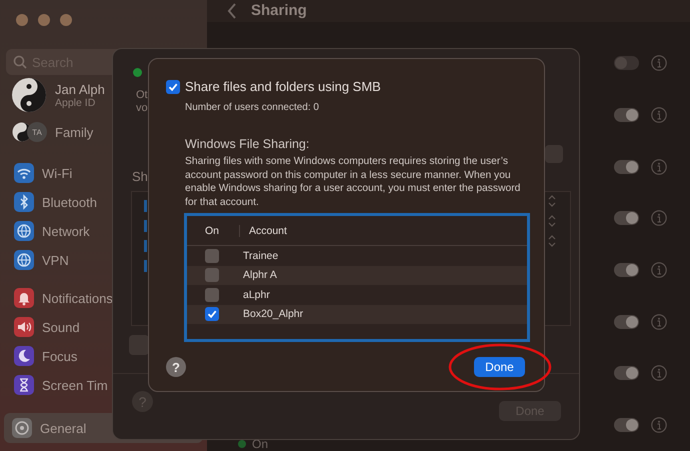 Image resolution: width=690 pixels, height=451 pixels. I want to click on close-button, so click(22, 20).